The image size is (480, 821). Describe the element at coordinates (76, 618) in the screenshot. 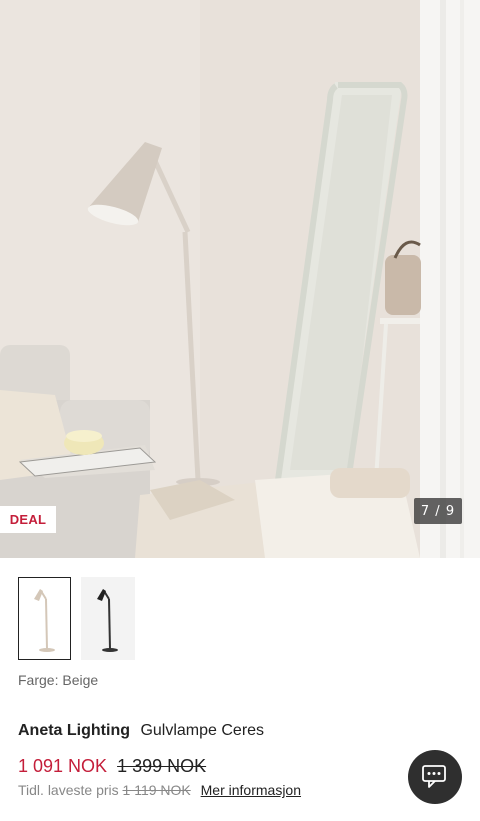

I see `variant-thumbnails` at that location.